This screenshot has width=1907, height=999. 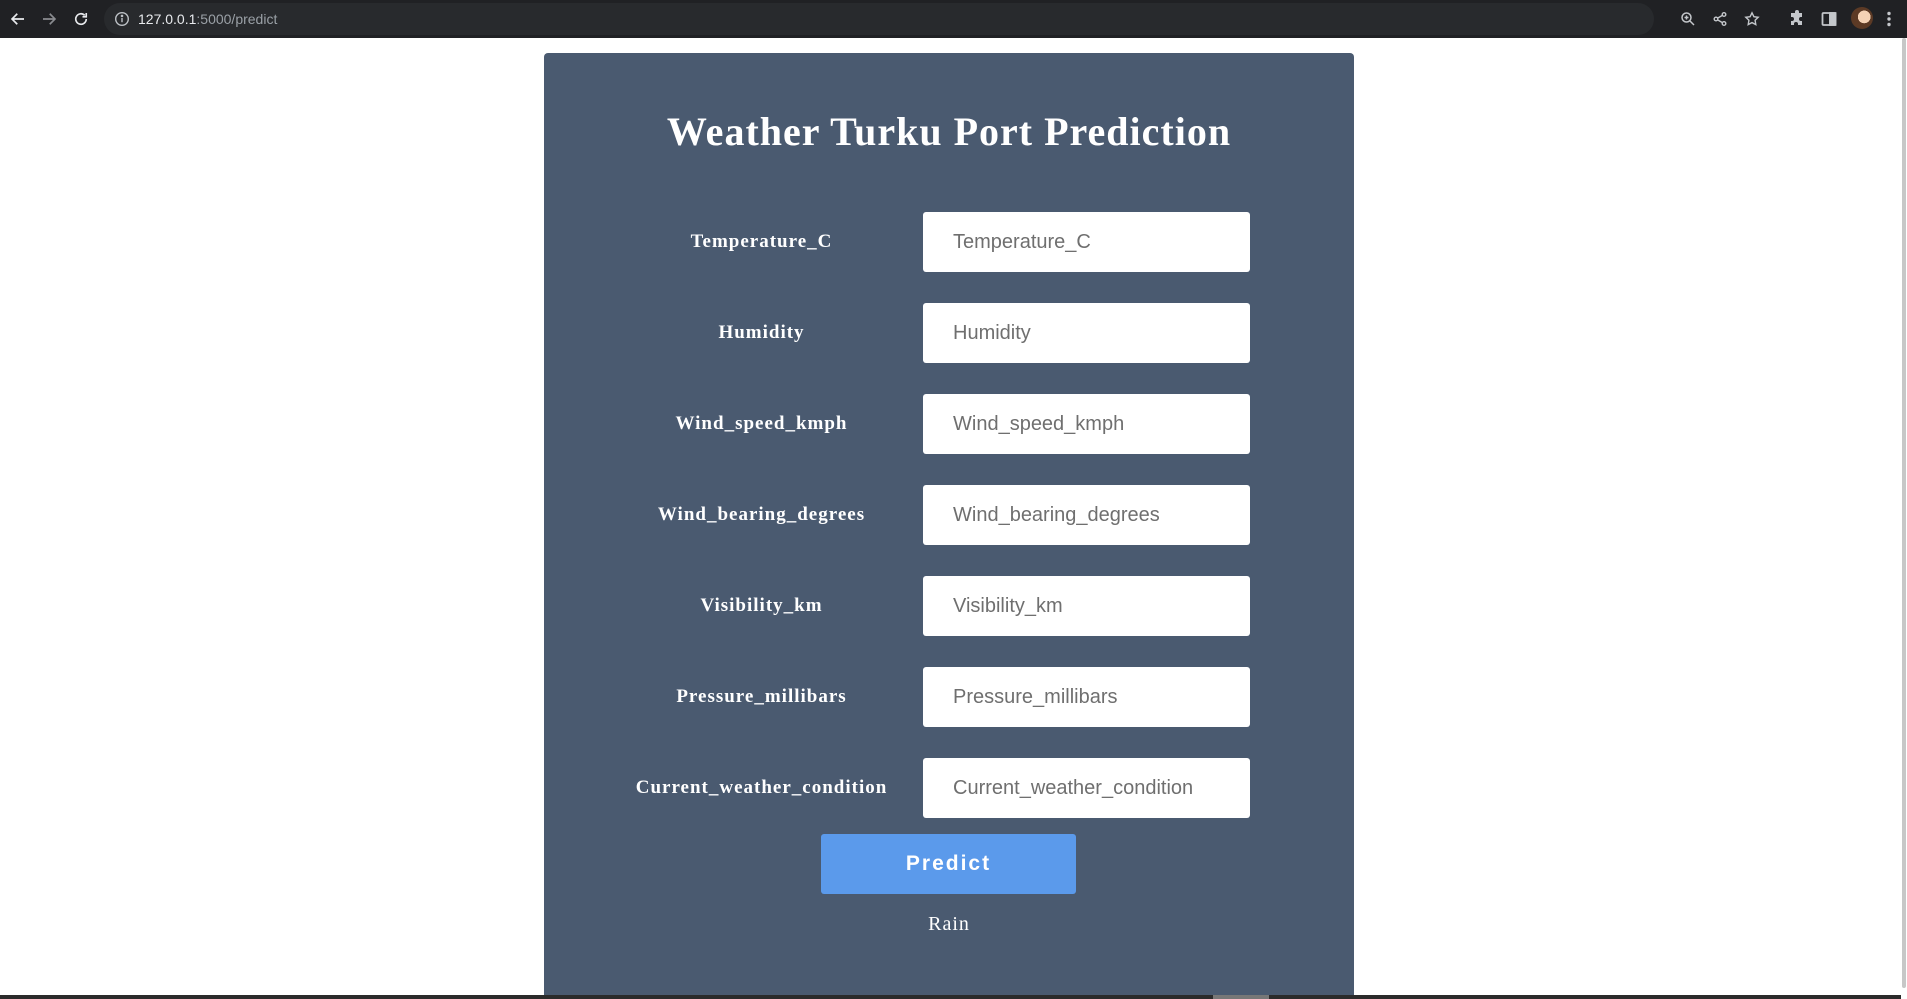 What do you see at coordinates (1862, 18) in the screenshot?
I see `profile-avatar` at bounding box center [1862, 18].